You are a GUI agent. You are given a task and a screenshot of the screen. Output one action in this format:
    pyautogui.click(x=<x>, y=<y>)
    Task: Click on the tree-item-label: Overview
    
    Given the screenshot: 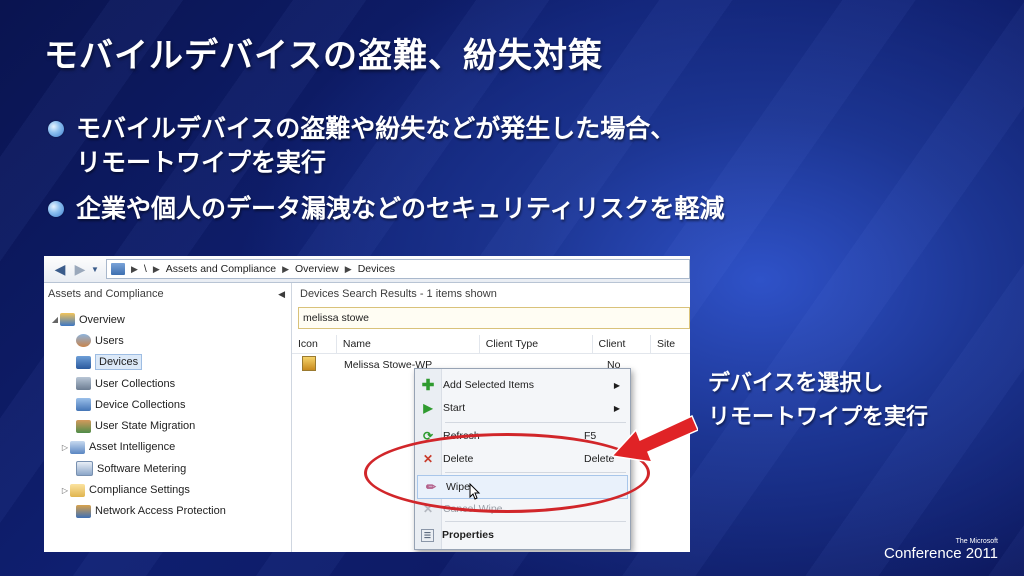 What is the action you would take?
    pyautogui.click(x=102, y=319)
    